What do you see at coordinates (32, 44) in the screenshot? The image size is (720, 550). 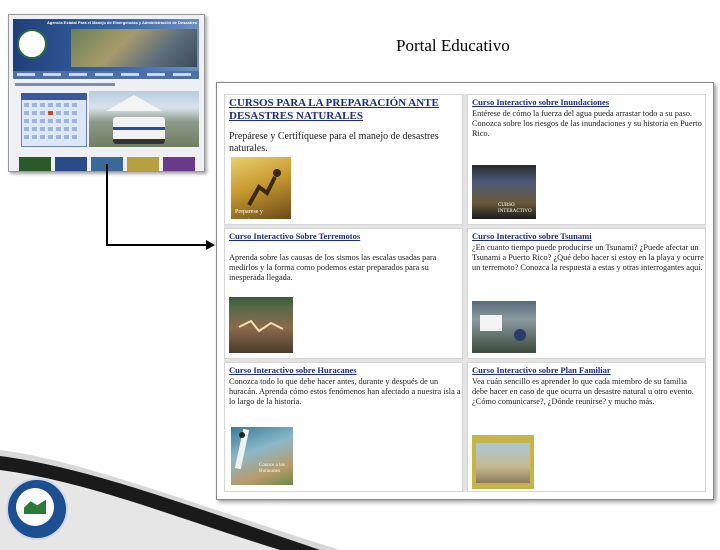 I see `agency-logo-icon` at bounding box center [32, 44].